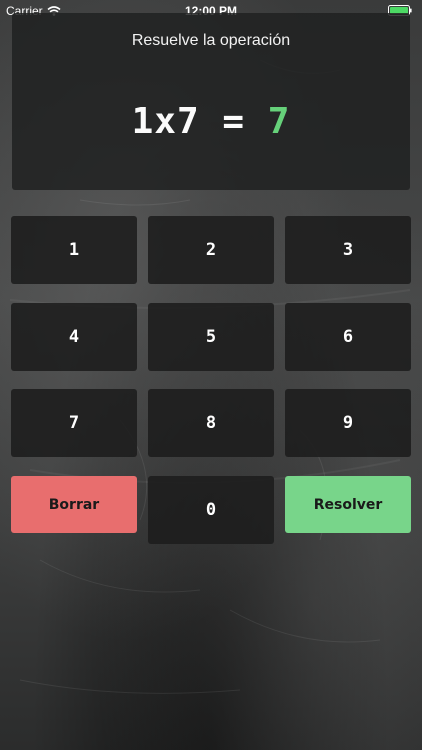 Image resolution: width=422 pixels, height=750 pixels. Describe the element at coordinates (211, 510) in the screenshot. I see `key-0: 0` at that location.